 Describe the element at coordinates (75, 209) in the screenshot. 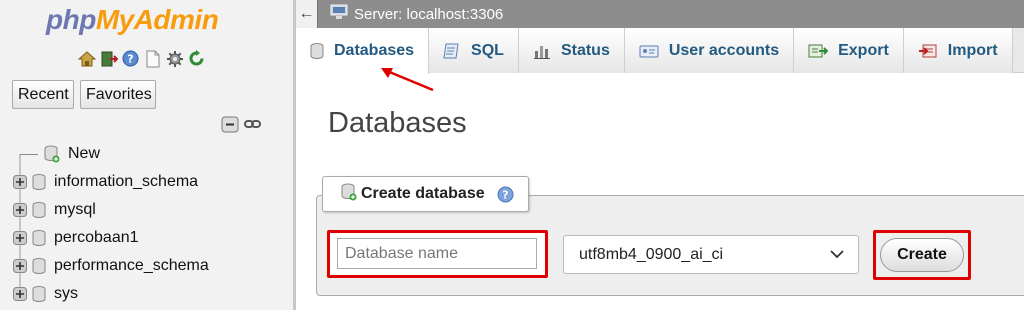

I see `tree-item-label: mysql` at that location.